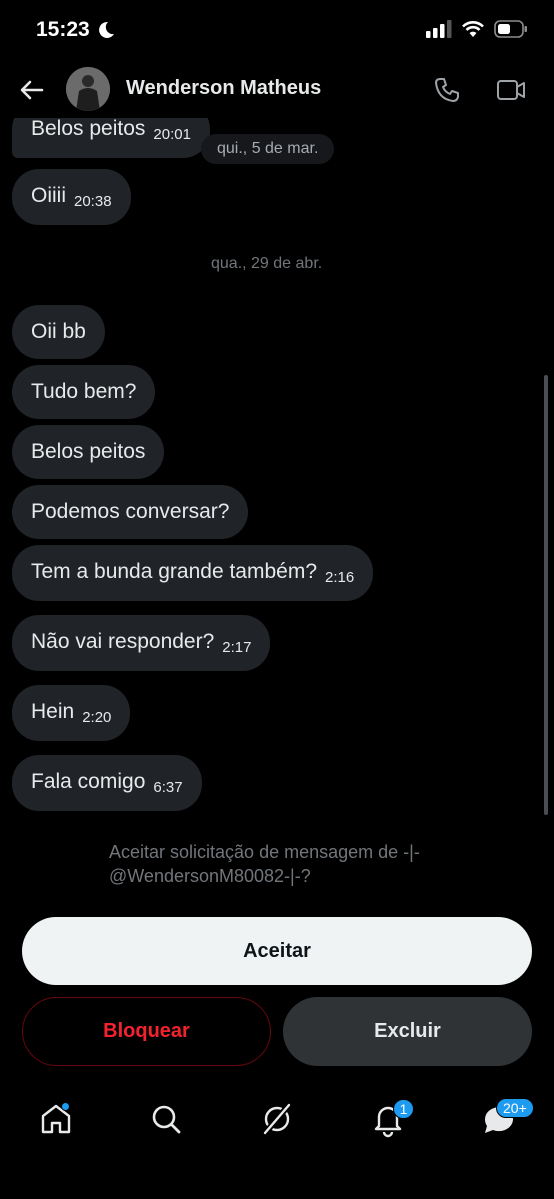 This screenshot has width=554, height=1199. Describe the element at coordinates (277, 30) in the screenshot. I see `status-bar: 15:23` at that location.